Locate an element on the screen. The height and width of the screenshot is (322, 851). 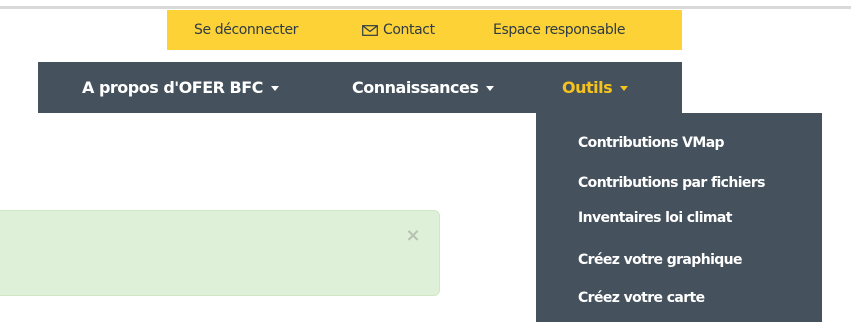
logout-link: Se déconnecter is located at coordinates (246, 30).